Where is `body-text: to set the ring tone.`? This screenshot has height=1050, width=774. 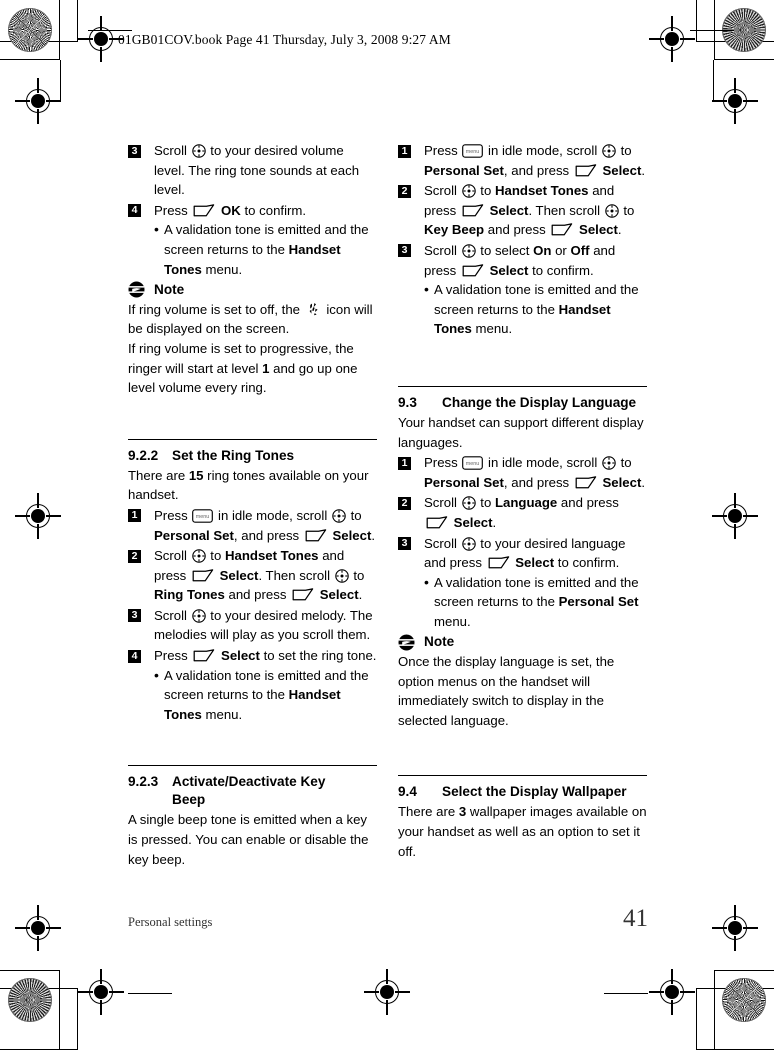
body-text: to set the ring tone. is located at coordinates (318, 656).